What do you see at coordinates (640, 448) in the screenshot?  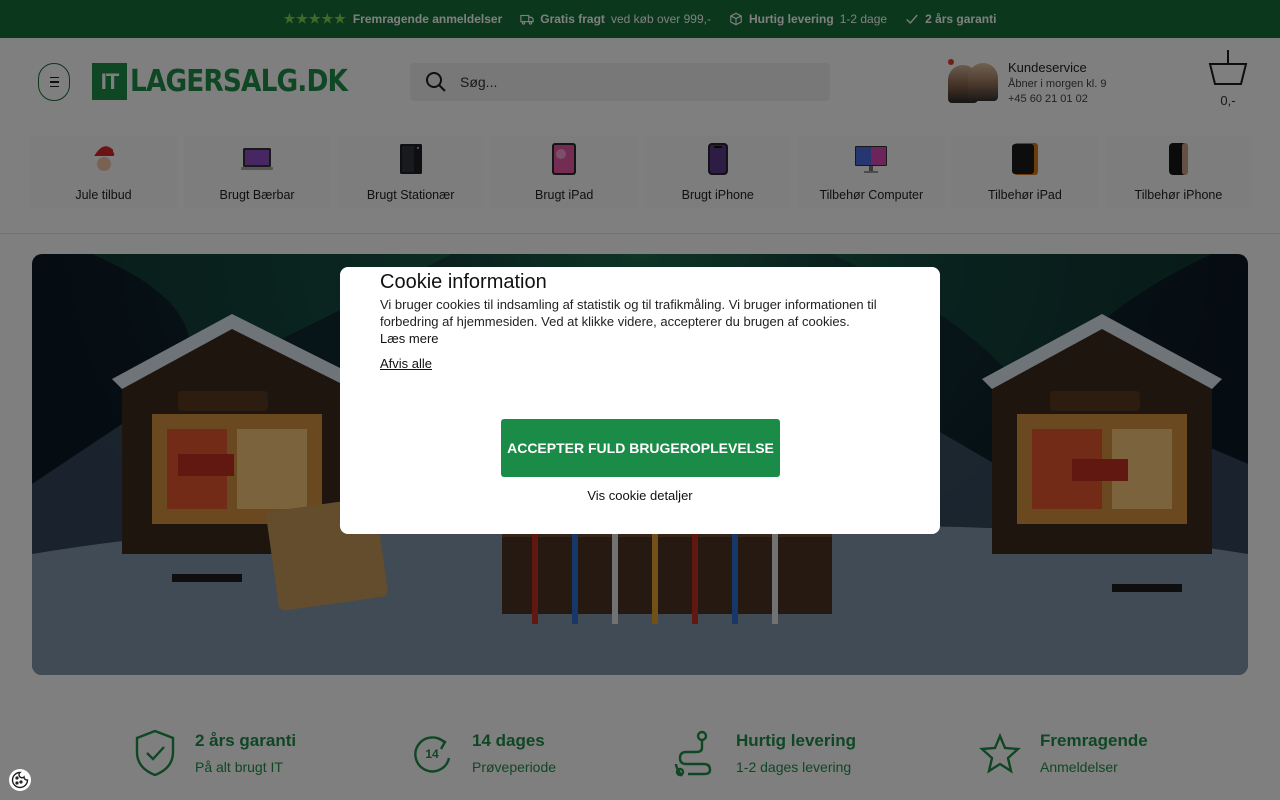 I see `cookie-accept-button: ACCEPTER FULD BRUGEROPLEVELSE` at bounding box center [640, 448].